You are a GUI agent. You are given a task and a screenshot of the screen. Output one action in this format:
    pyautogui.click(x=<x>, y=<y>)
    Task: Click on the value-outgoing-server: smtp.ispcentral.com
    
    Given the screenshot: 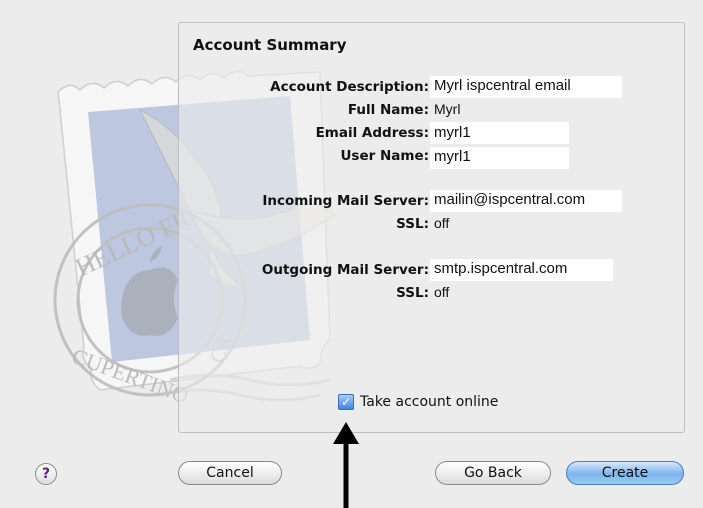 What is the action you would take?
    pyautogui.click(x=501, y=268)
    